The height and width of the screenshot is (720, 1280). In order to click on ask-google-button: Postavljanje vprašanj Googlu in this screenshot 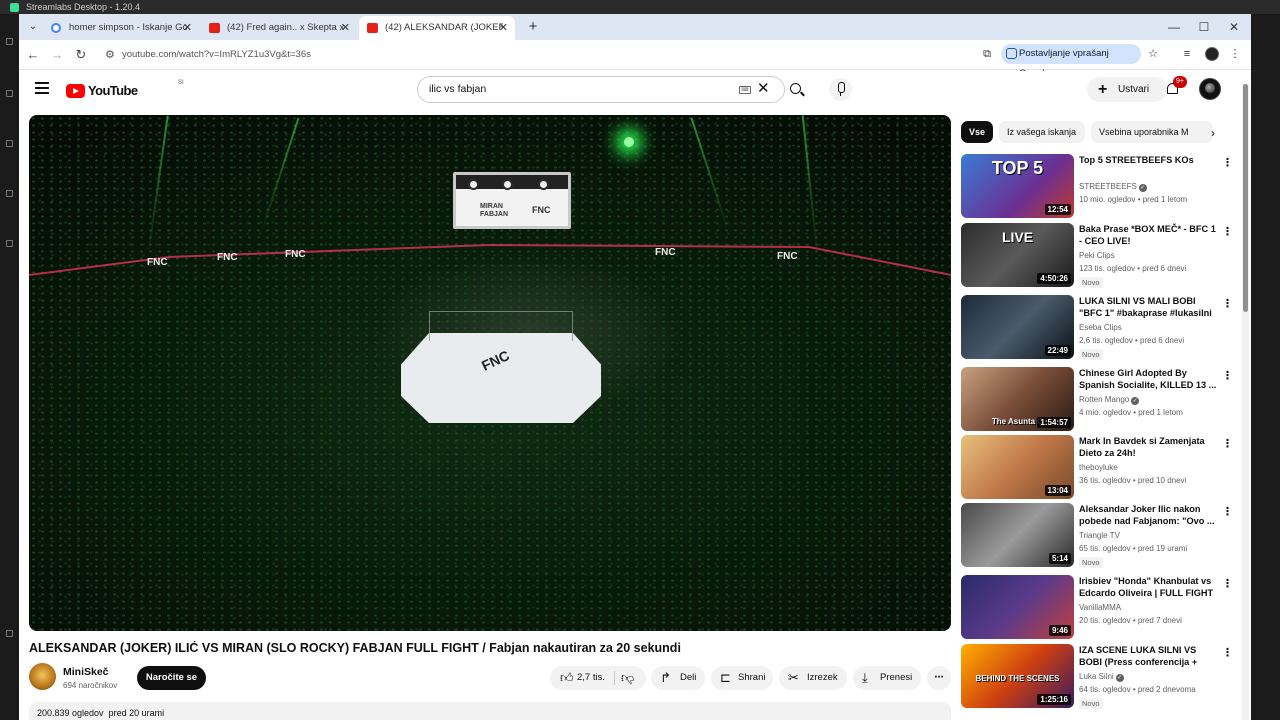, I will do `click(1071, 61)`.